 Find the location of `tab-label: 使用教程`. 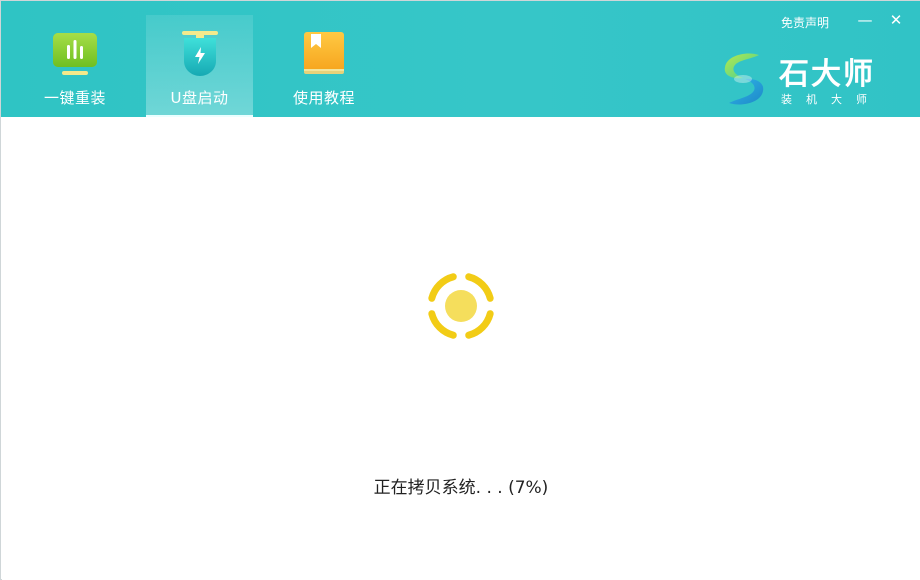

tab-label: 使用教程 is located at coordinates (323, 98).